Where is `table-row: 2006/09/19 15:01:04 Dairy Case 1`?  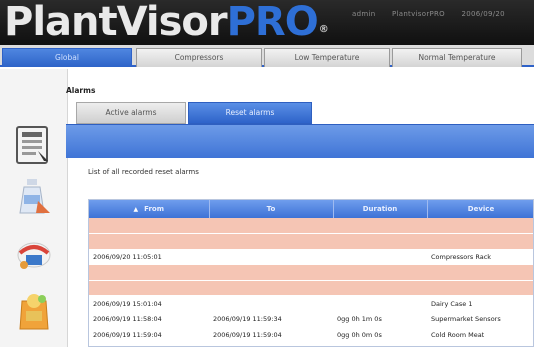 table-row: 2006/09/19 15:01:04 Dairy Case 1 is located at coordinates (311, 304).